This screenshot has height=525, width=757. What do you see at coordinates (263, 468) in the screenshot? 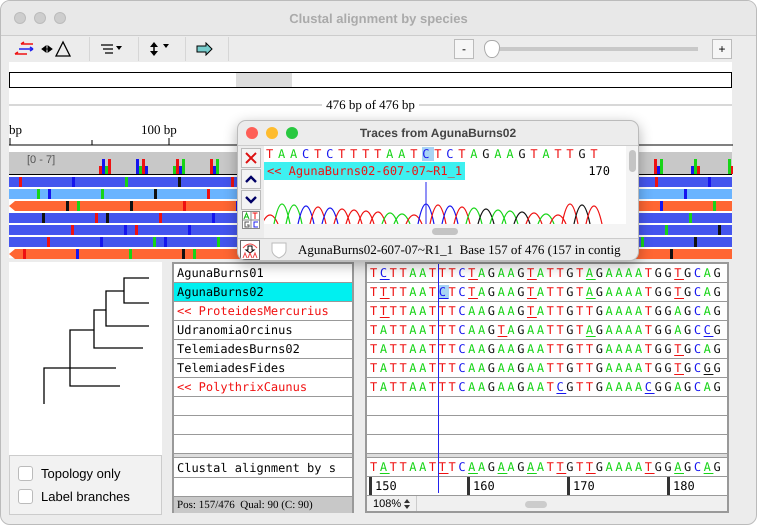
I see `consensus-name: Clustal alignment by s` at bounding box center [263, 468].